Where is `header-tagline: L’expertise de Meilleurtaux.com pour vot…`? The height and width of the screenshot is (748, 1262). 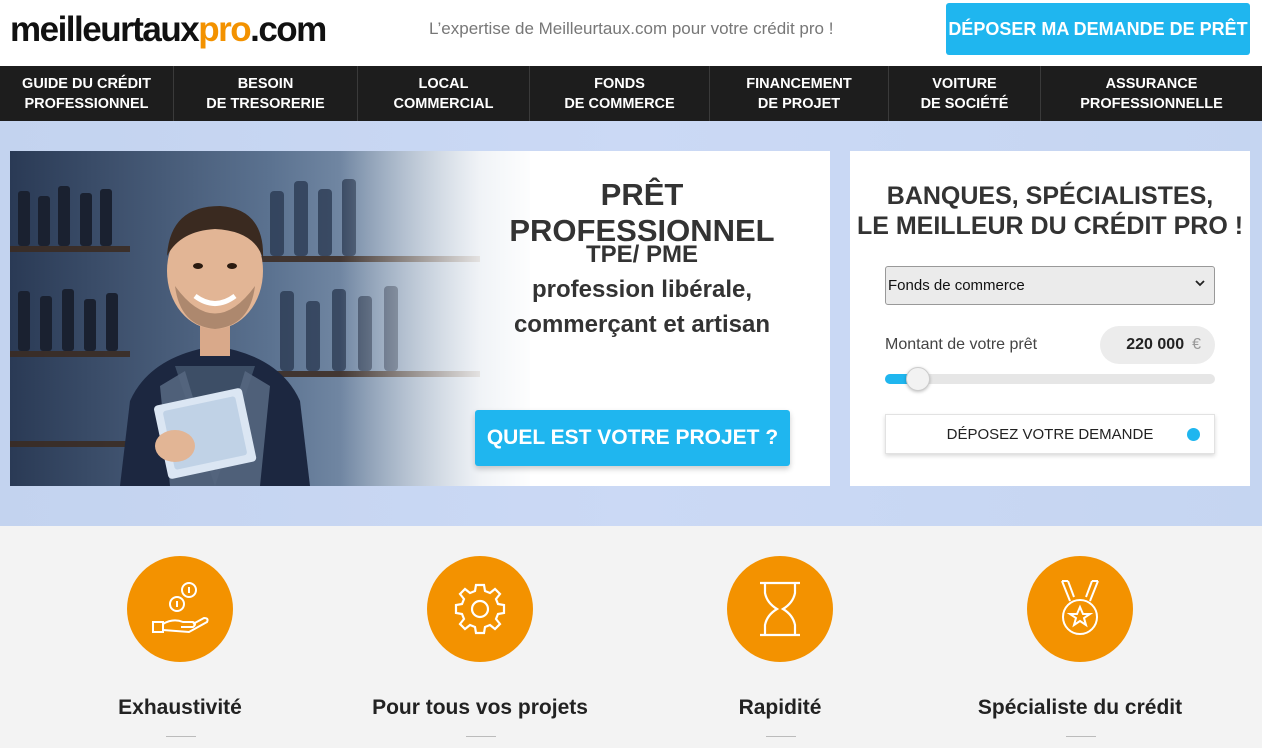
header-tagline: L’expertise de Meilleurtaux.com pour vot… is located at coordinates (631, 28).